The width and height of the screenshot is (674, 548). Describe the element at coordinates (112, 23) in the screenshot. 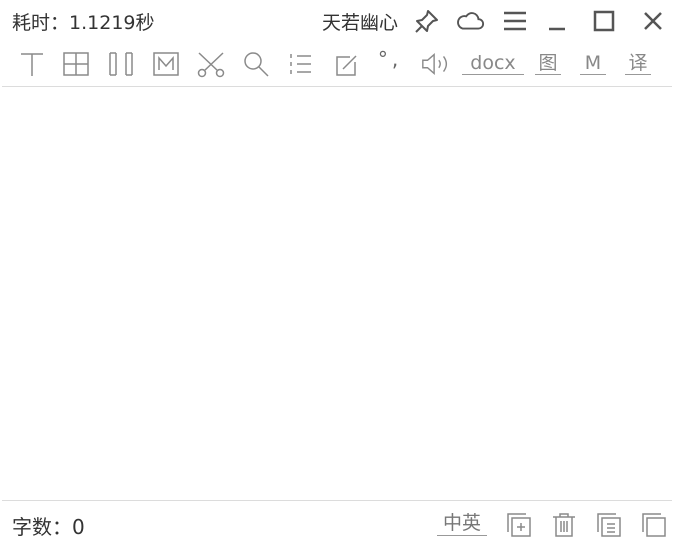

I see `elapsed-value: 1.1219秒` at that location.